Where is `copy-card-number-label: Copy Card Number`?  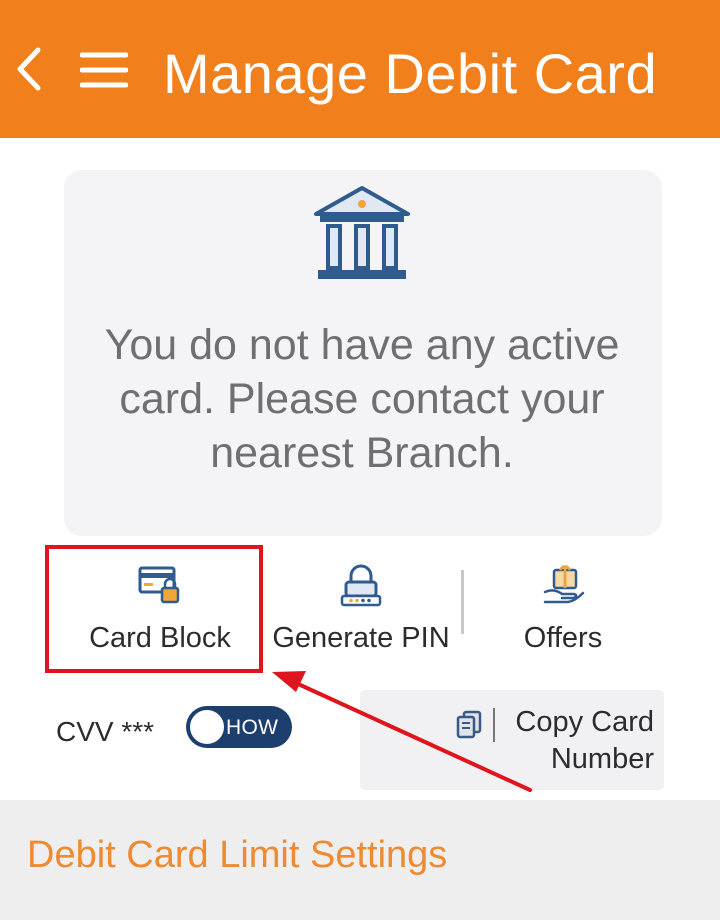
copy-card-number-label: Copy Card Number is located at coordinates (584, 740).